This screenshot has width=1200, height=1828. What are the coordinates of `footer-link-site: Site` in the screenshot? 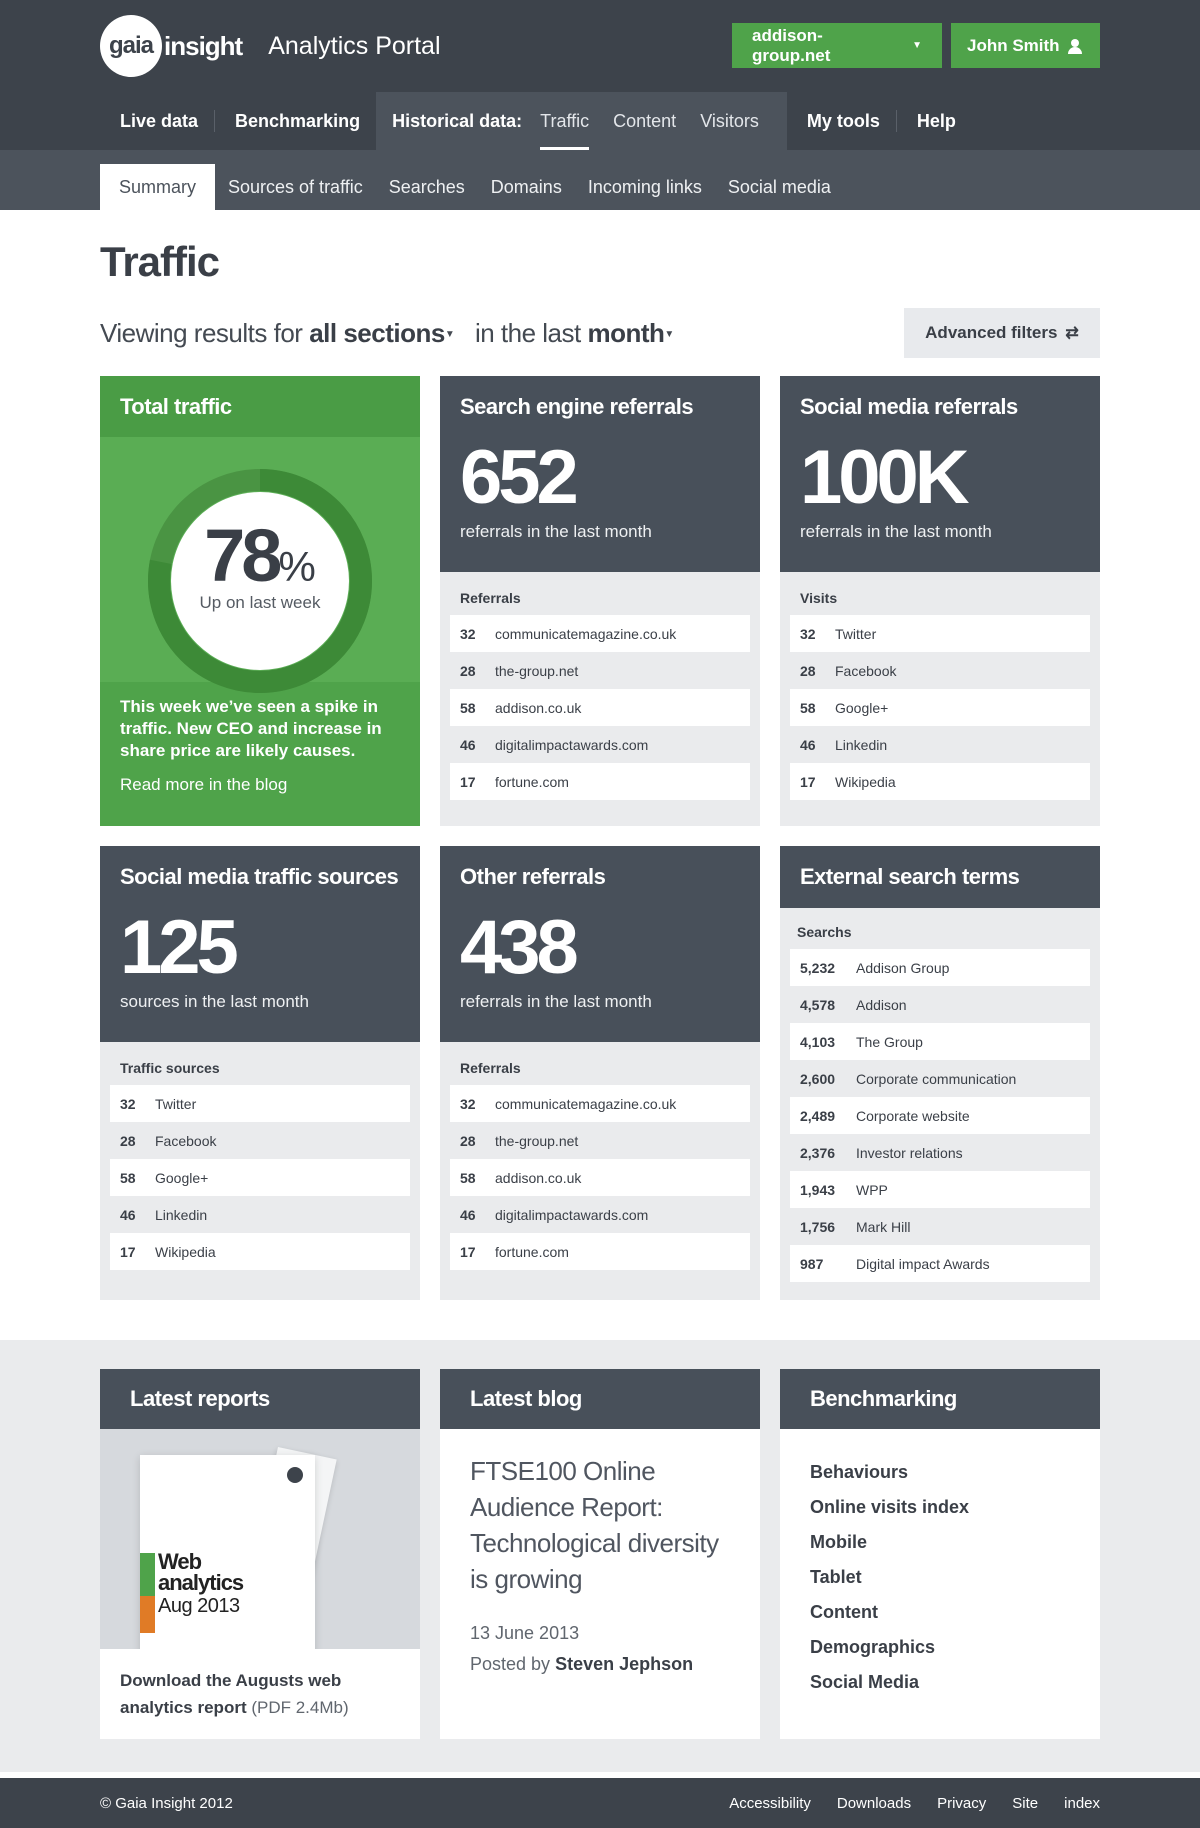 It's located at (1025, 1803).